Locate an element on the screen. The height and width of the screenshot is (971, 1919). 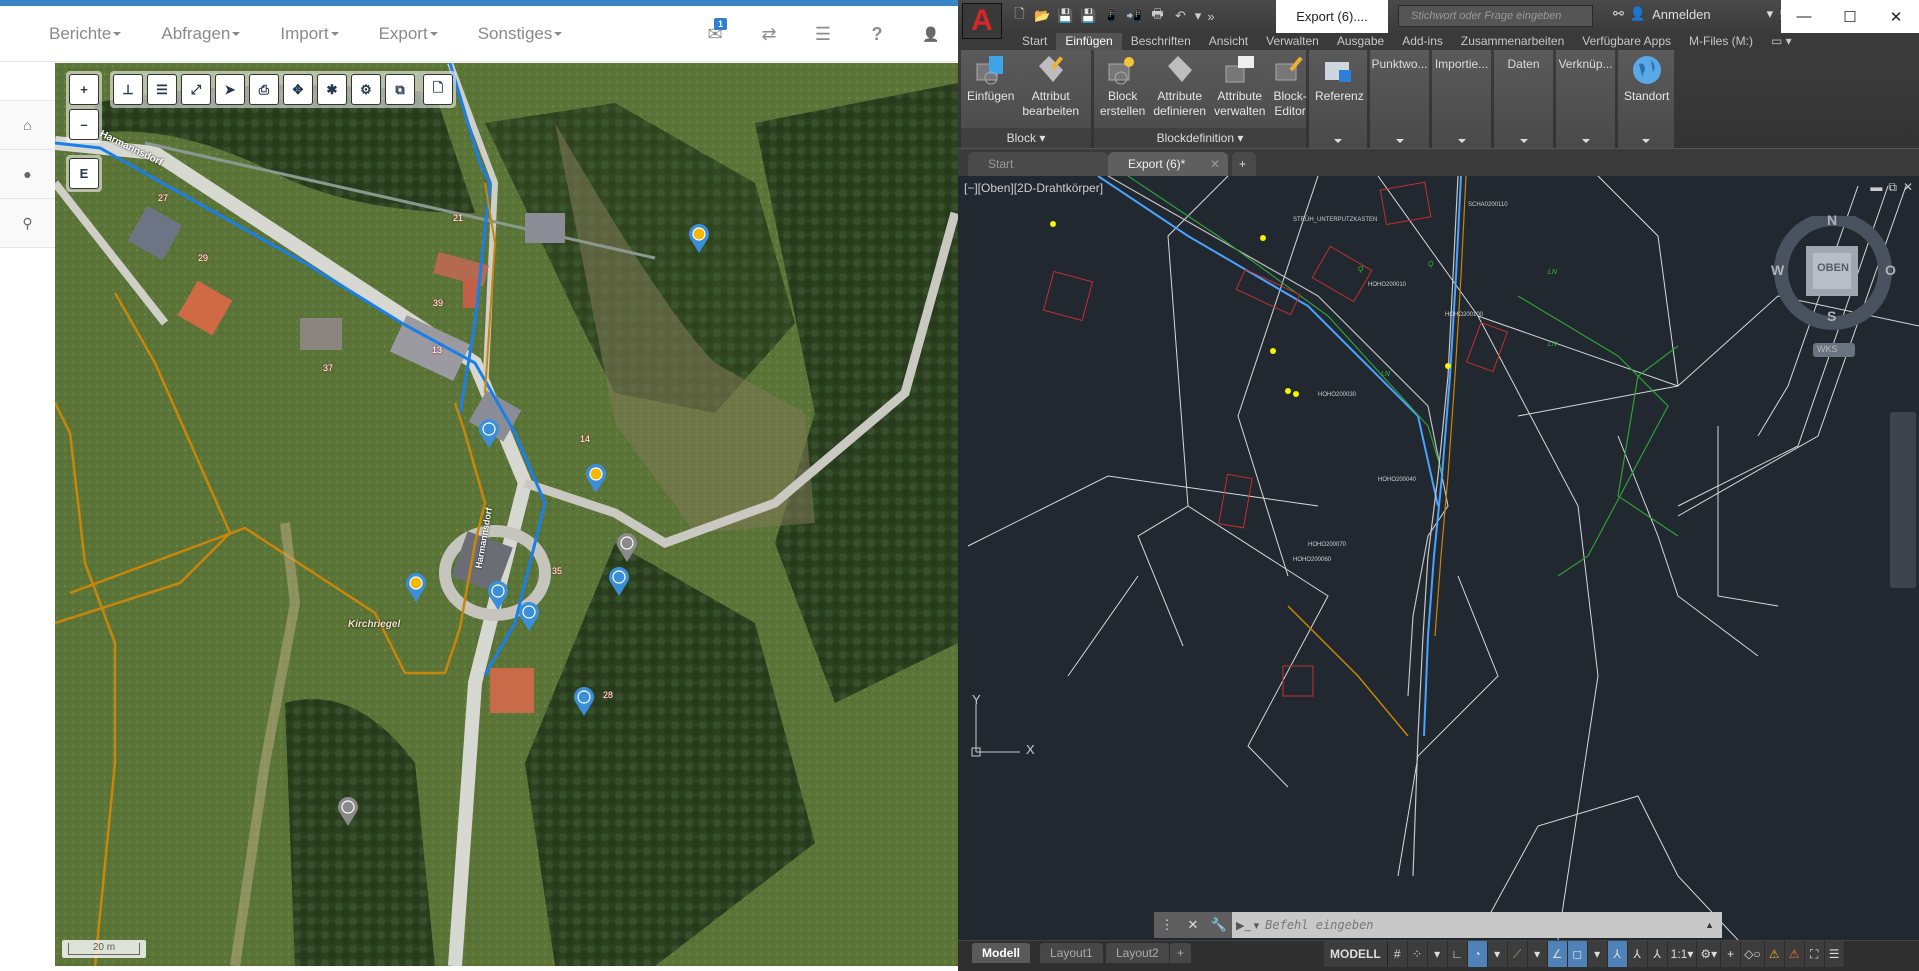
panel-standort: Standort is located at coordinates (1646, 99).